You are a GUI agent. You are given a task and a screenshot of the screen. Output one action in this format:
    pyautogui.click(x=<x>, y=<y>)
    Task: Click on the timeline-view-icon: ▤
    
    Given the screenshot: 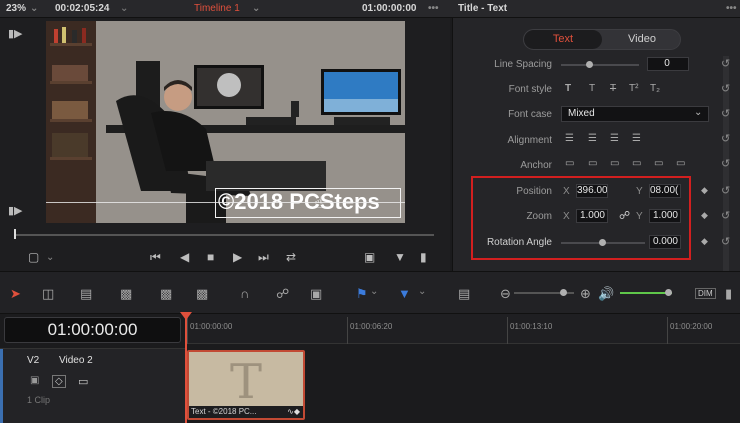 What is the action you would take?
    pyautogui.click(x=464, y=294)
    